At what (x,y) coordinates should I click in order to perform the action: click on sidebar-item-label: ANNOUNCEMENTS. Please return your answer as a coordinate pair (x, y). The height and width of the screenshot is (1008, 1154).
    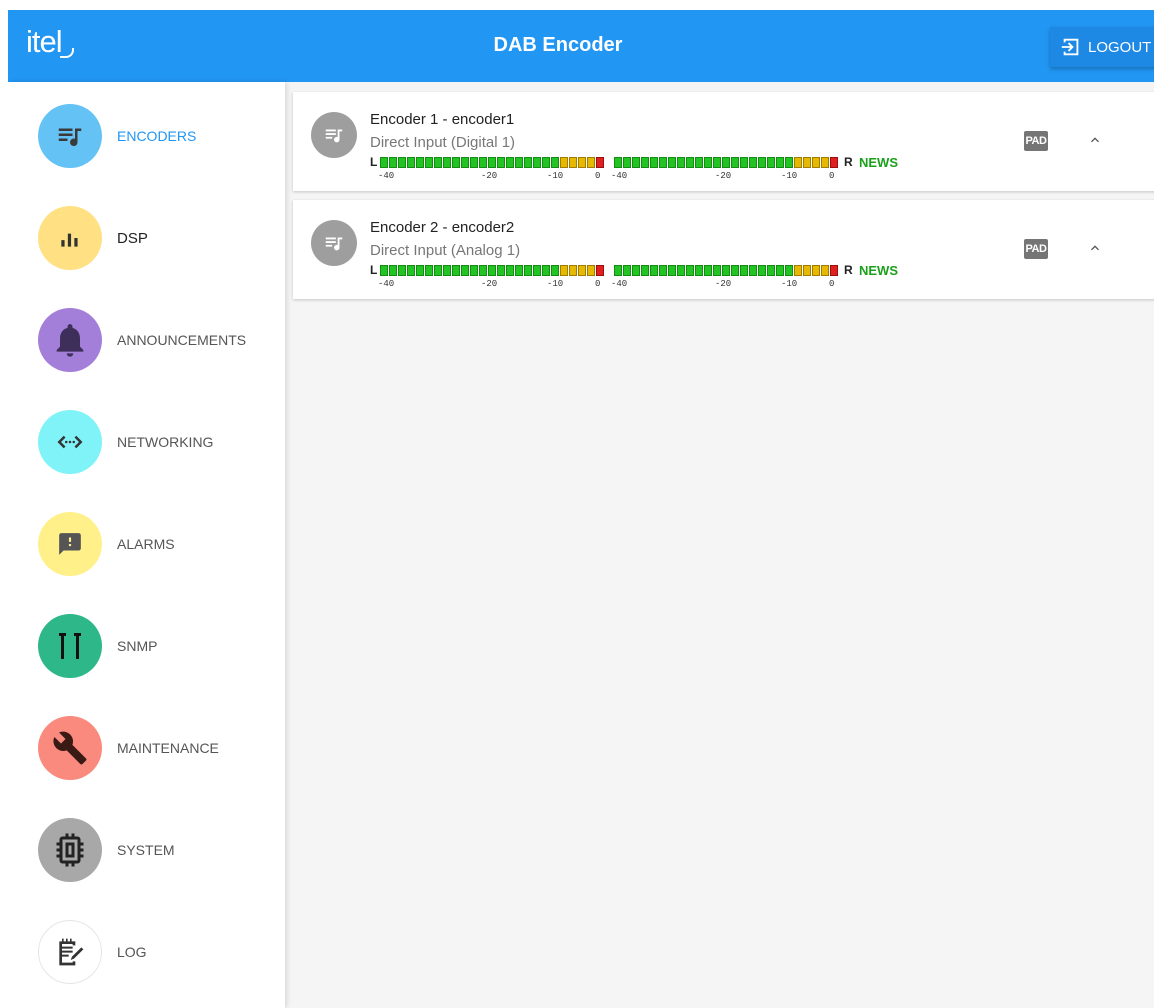
    Looking at the image, I should click on (182, 340).